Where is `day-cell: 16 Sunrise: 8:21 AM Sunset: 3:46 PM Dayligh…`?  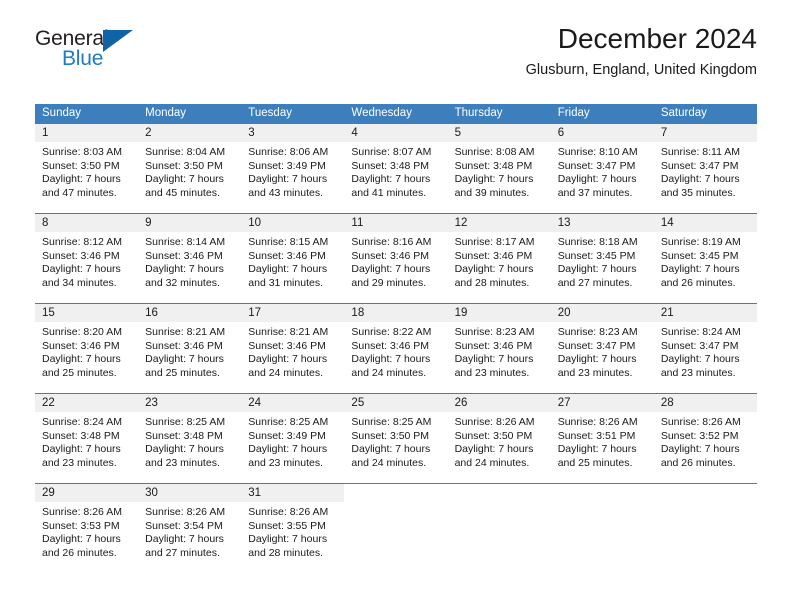
day-cell: 16 Sunrise: 8:21 AM Sunset: 3:46 PM Dayligh… is located at coordinates (190, 348).